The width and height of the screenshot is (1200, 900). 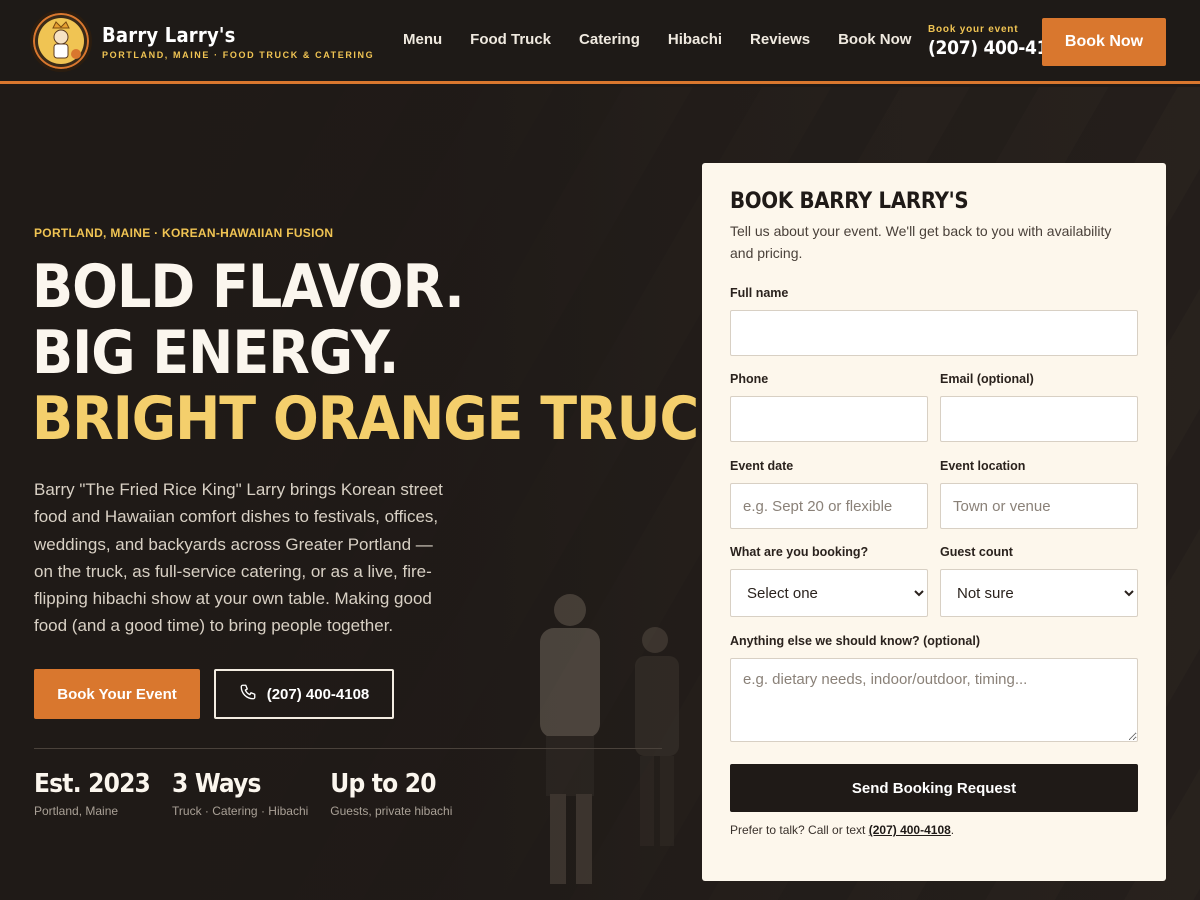 I want to click on headline-line-3: BRIGHT ORANGE TRUCK., so click(x=395, y=419).